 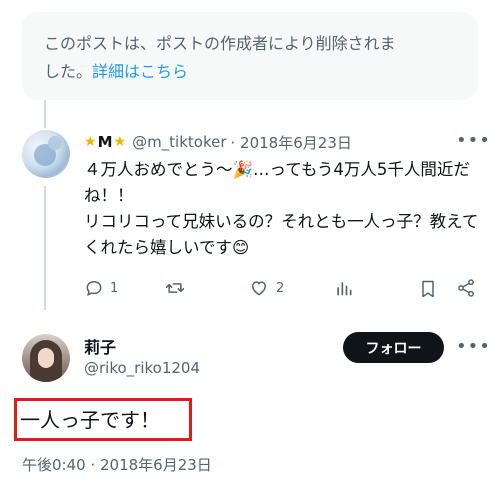 I want to click on display-name-letter: M, so click(x=105, y=142).